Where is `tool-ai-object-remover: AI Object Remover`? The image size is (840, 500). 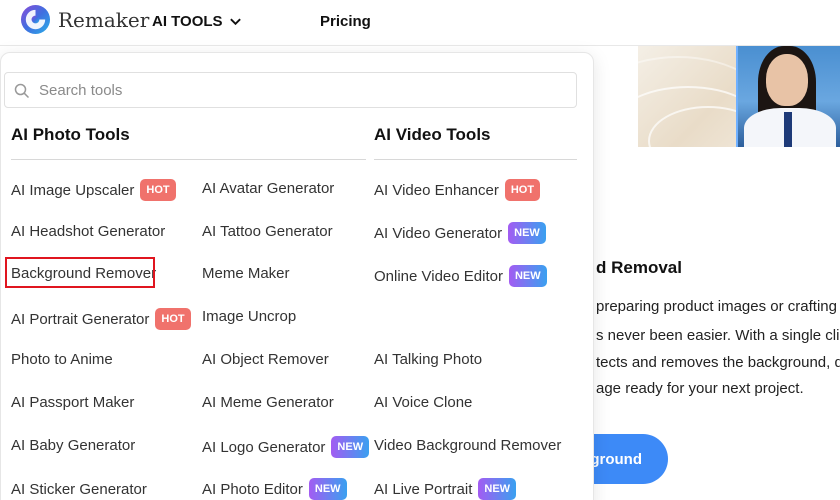
tool-ai-object-remover: AI Object Remover is located at coordinates (265, 359).